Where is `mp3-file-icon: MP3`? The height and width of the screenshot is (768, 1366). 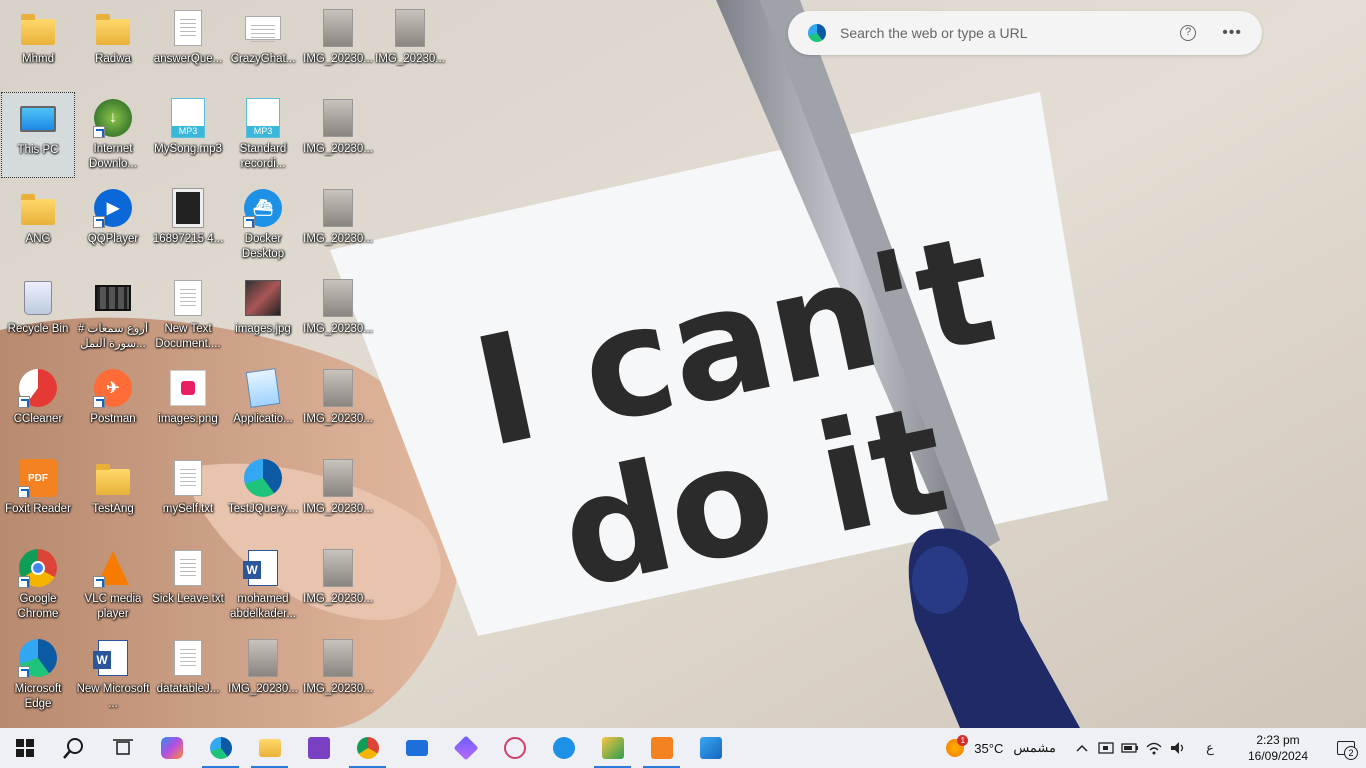 mp3-file-icon: MP3 is located at coordinates (263, 118).